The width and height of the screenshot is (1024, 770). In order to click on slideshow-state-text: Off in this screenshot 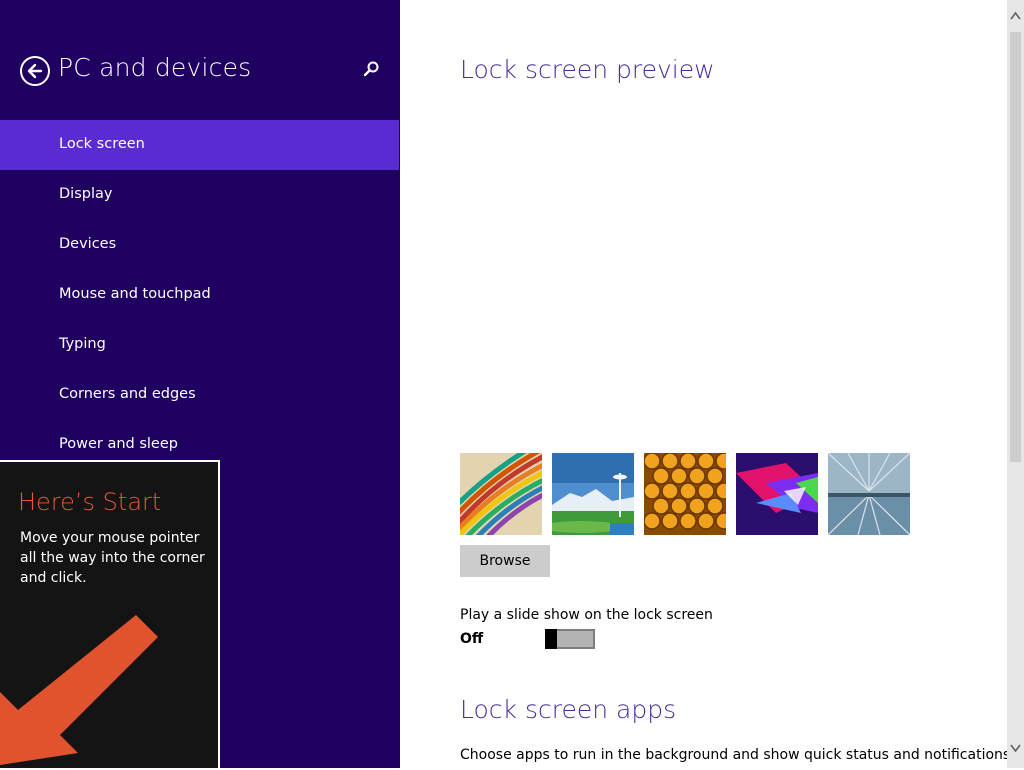, I will do `click(472, 639)`.